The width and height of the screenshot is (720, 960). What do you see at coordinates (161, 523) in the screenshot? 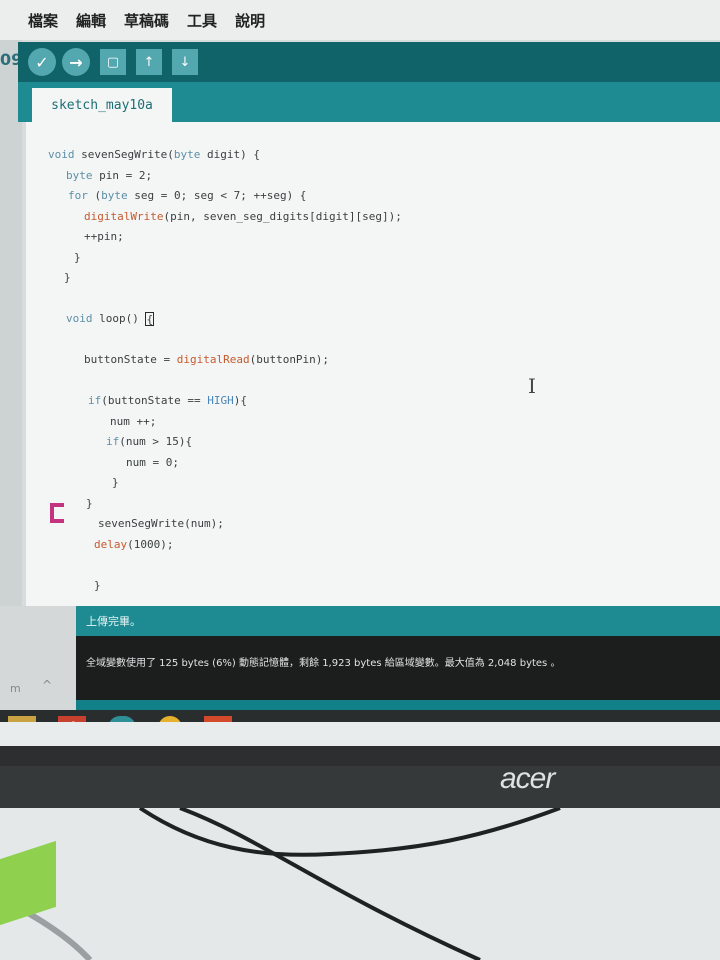
I see `code-line: sevenSegWrite(num);` at bounding box center [161, 523].